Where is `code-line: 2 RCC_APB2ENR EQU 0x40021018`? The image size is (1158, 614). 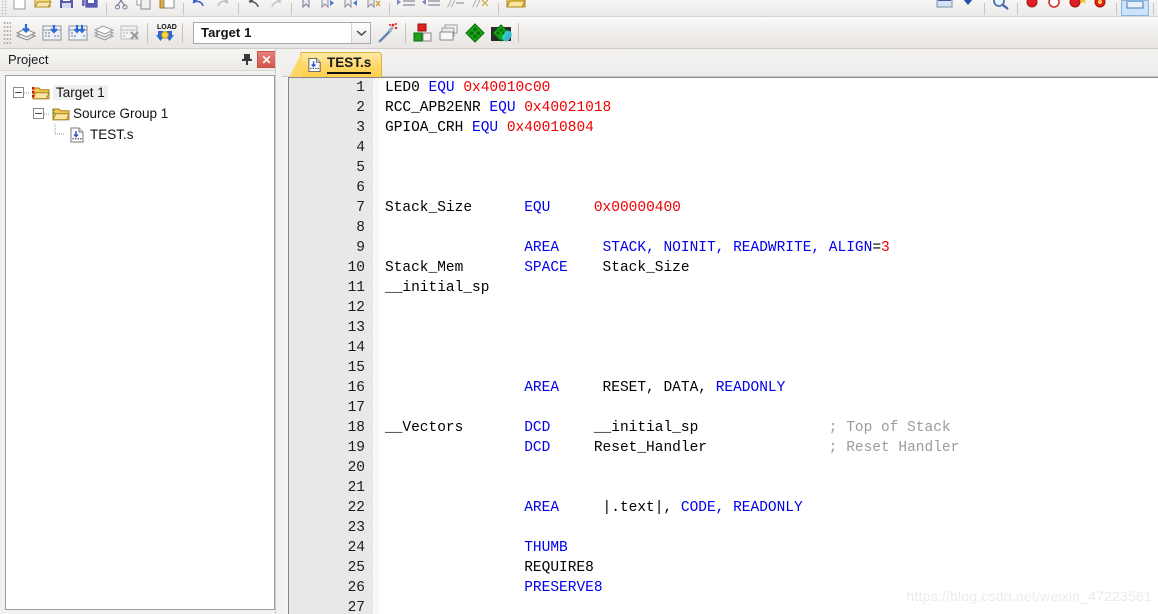
code-line: 2 RCC_APB2ENR EQU 0x40021018 is located at coordinates (723, 108).